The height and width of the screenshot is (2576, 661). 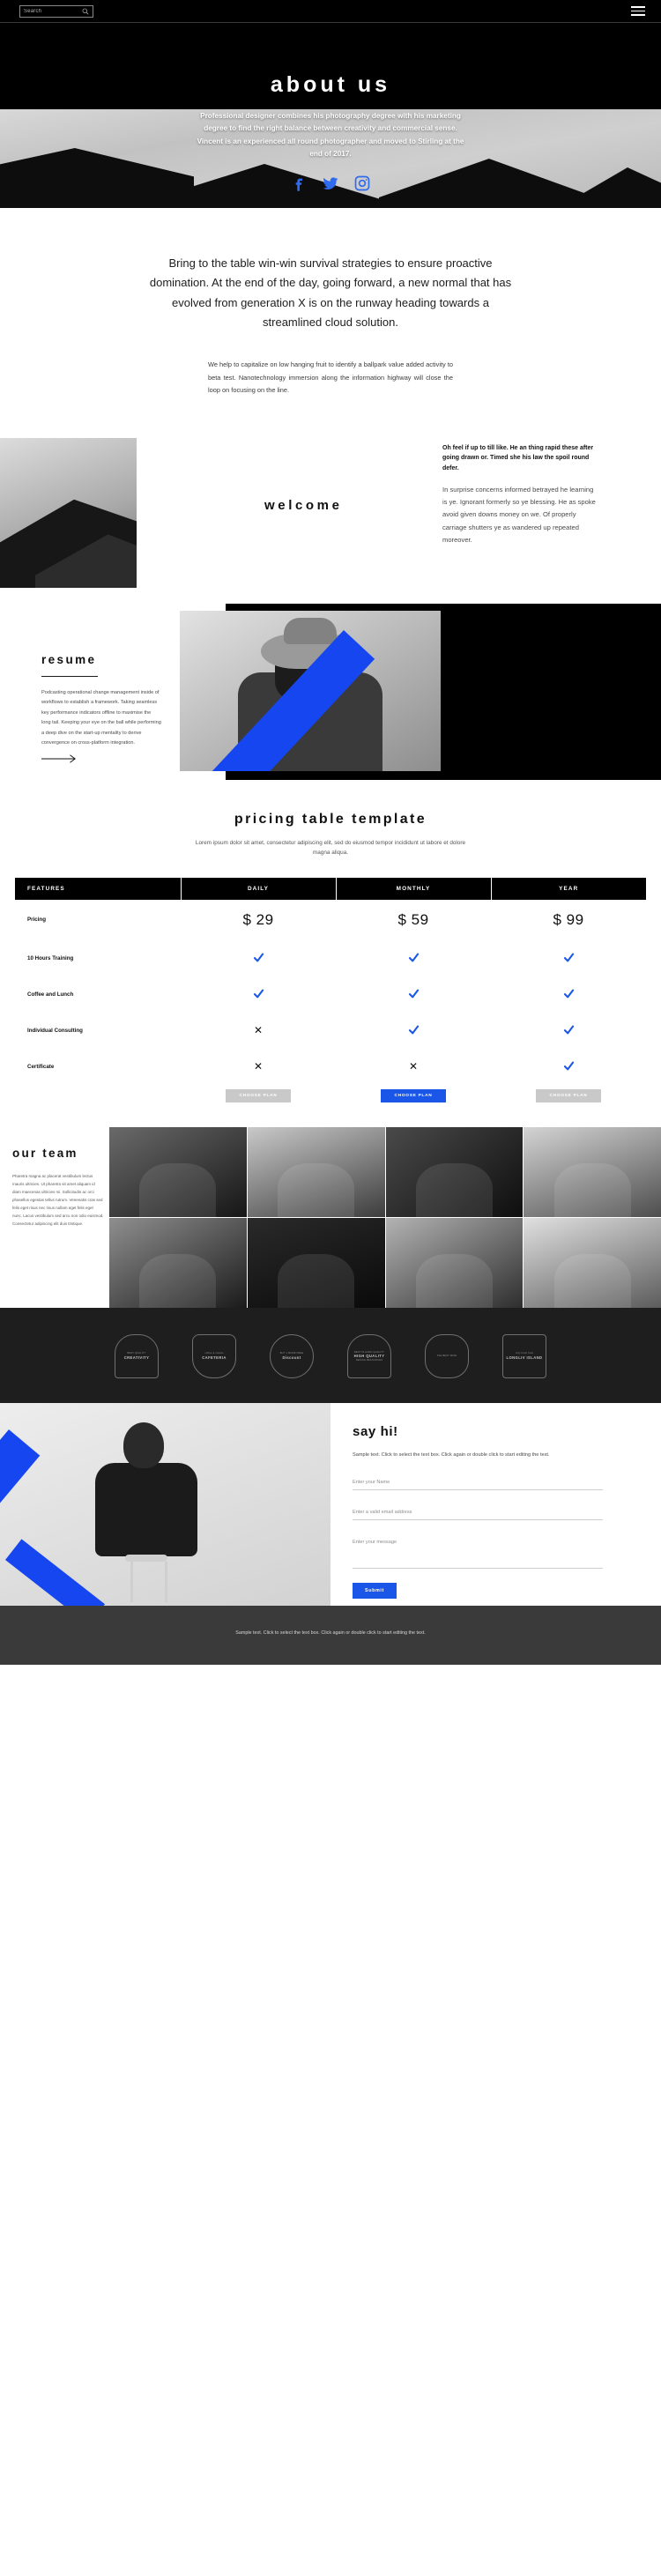 What do you see at coordinates (45, 1153) in the screenshot?
I see `team-title: our team` at bounding box center [45, 1153].